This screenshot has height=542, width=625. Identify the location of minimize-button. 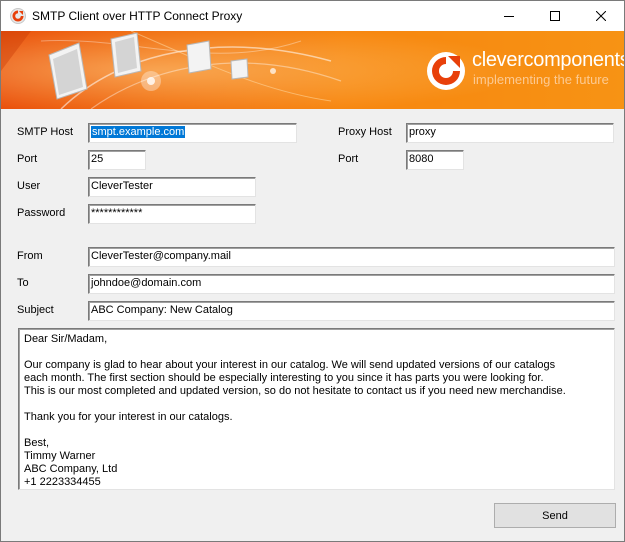
(509, 16).